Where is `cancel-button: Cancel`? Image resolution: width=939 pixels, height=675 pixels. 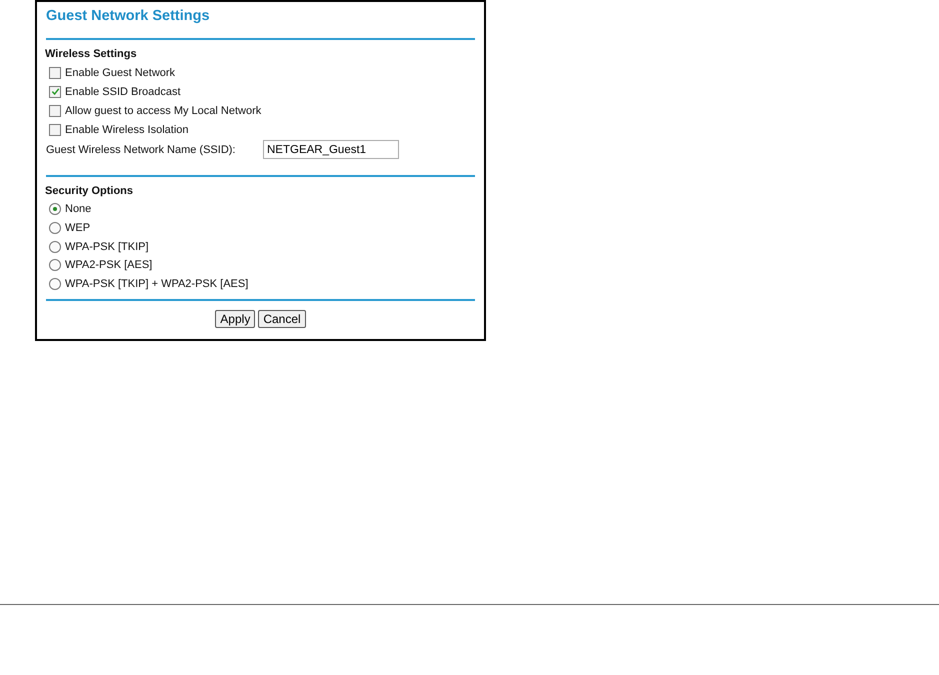 cancel-button: Cancel is located at coordinates (282, 319).